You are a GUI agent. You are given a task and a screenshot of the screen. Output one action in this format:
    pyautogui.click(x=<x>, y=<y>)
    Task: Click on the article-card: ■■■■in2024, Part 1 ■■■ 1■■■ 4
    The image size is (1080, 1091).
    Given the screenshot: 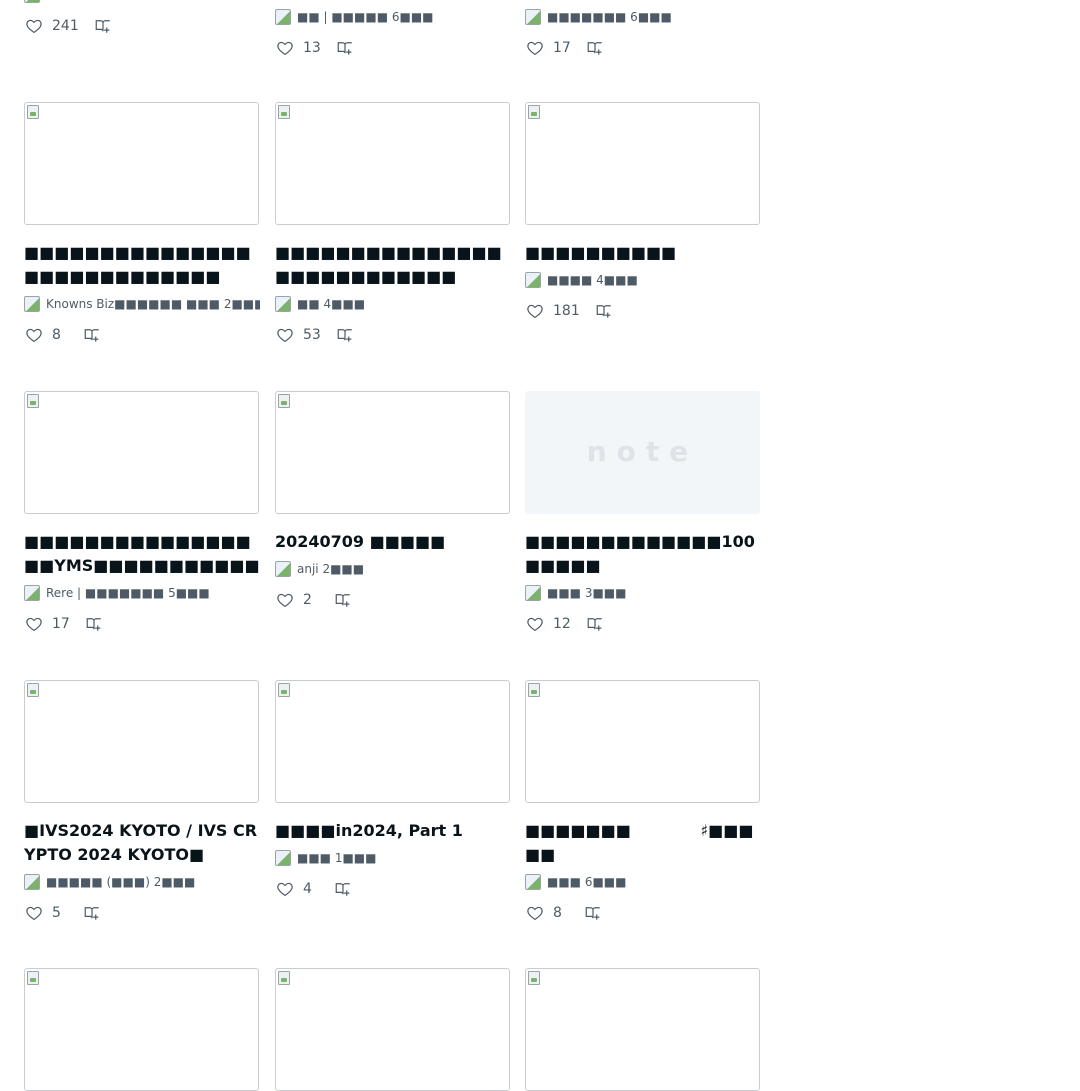 What is the action you would take?
    pyautogui.click(x=393, y=790)
    